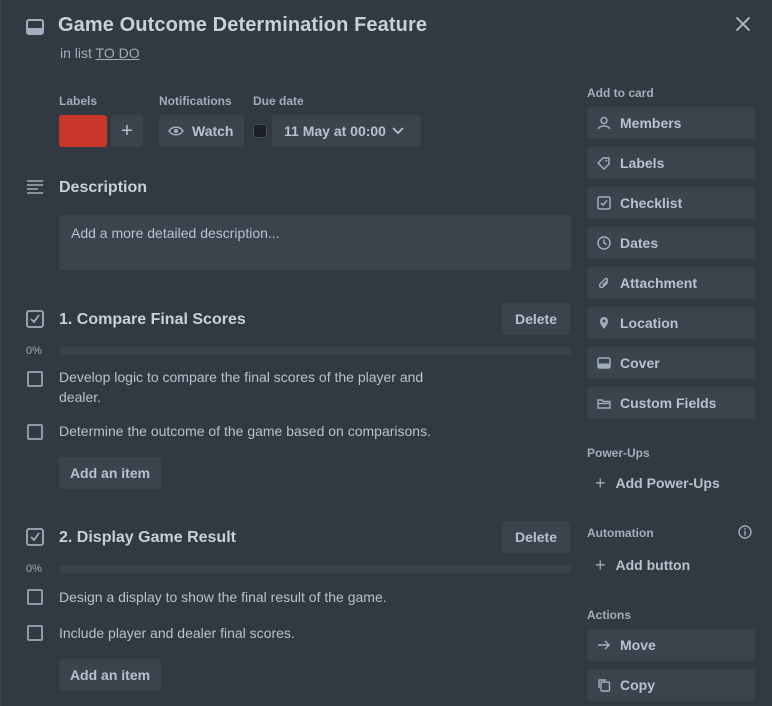  I want to click on eye-icon, so click(176, 131).